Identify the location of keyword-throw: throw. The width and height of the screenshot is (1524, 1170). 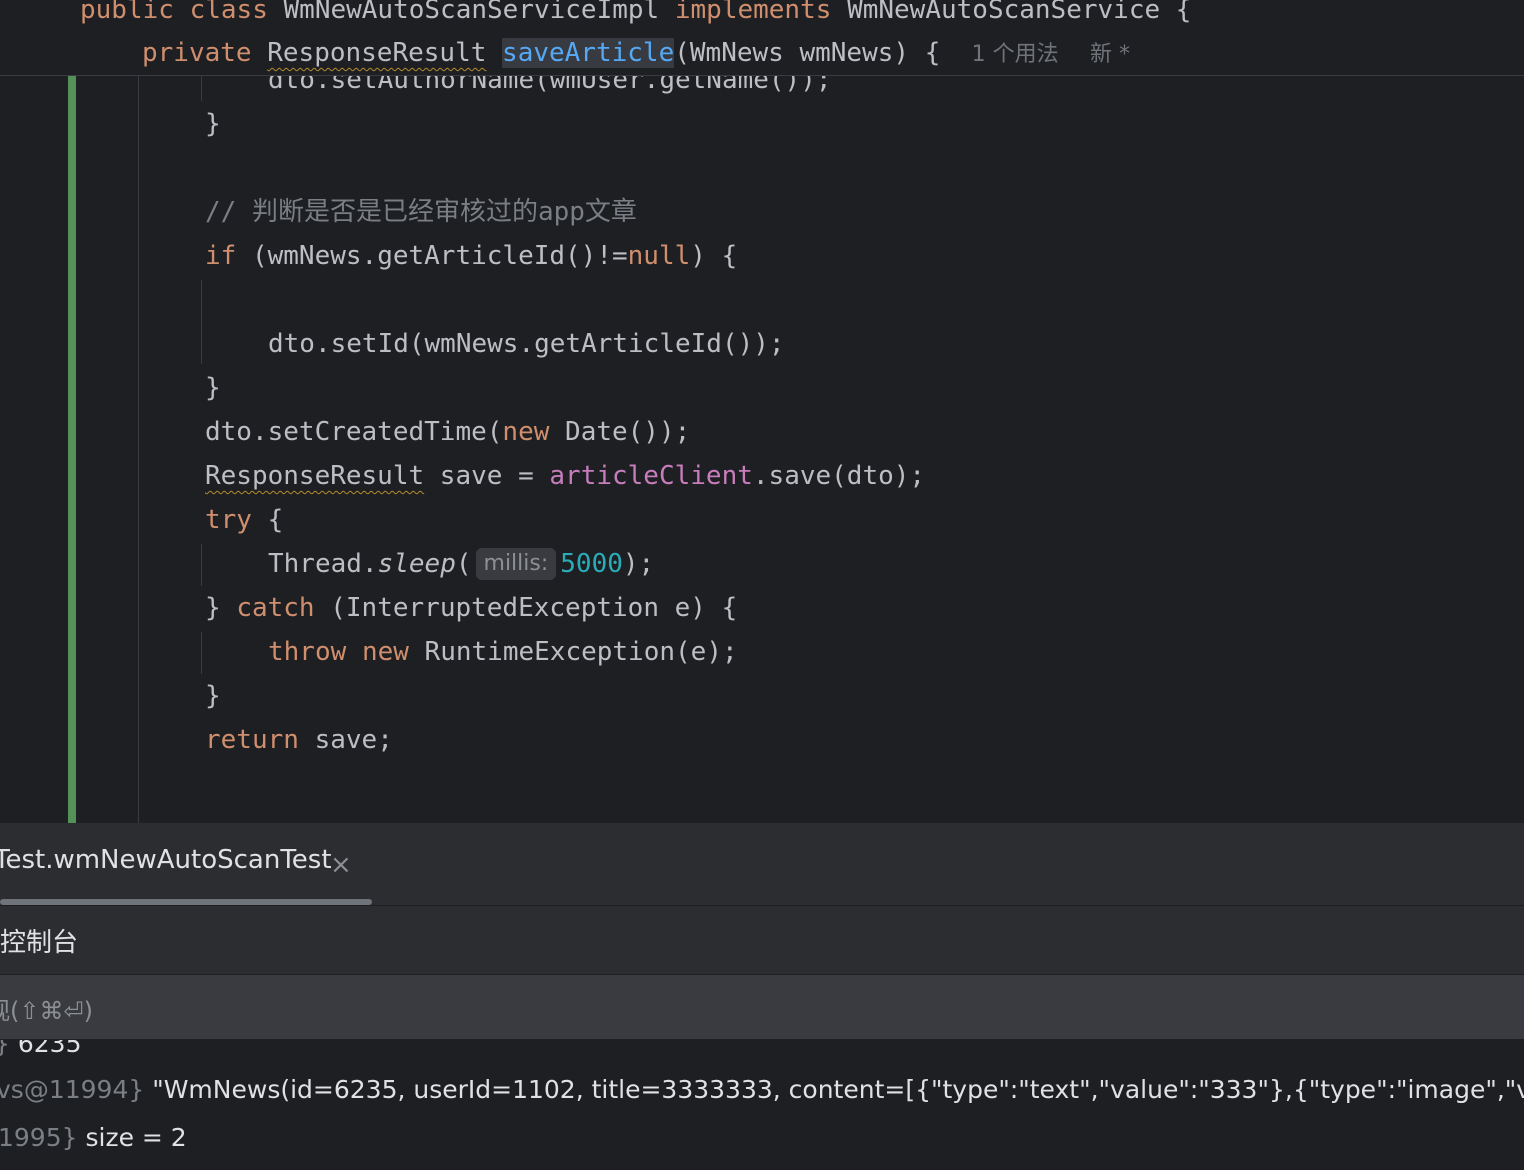
(307, 652).